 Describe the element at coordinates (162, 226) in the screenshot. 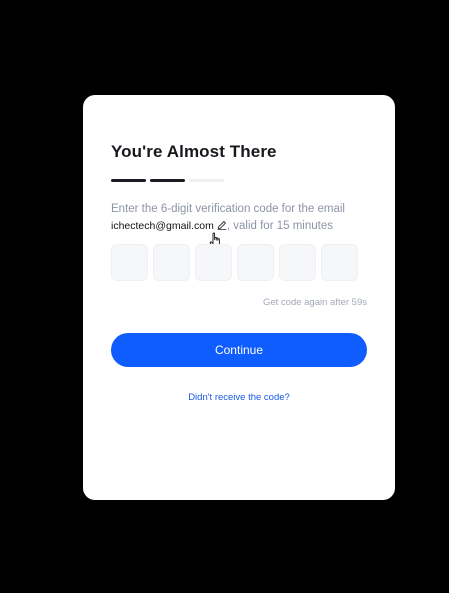

I see `email-address: ichectech@gmail.com` at that location.